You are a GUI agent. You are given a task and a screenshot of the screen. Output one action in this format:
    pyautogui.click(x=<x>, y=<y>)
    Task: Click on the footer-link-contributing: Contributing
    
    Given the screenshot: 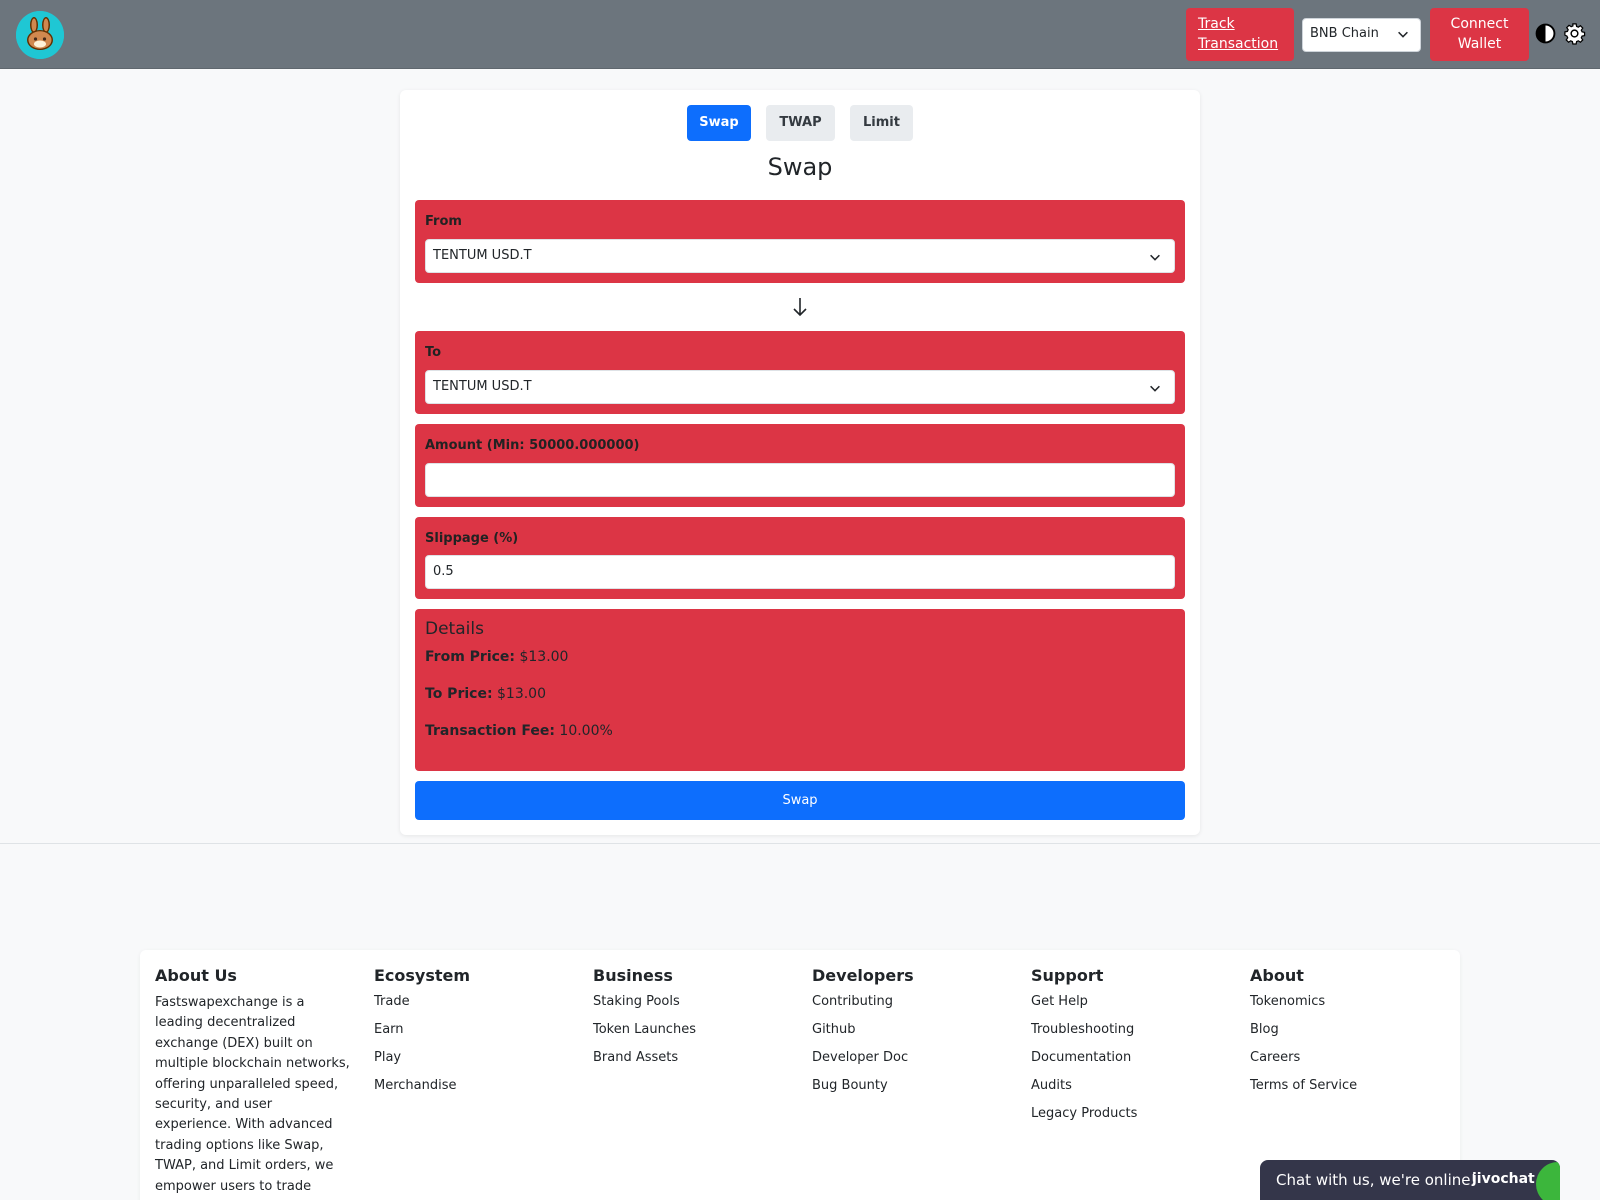 What is the action you would take?
    pyautogui.click(x=863, y=1007)
    